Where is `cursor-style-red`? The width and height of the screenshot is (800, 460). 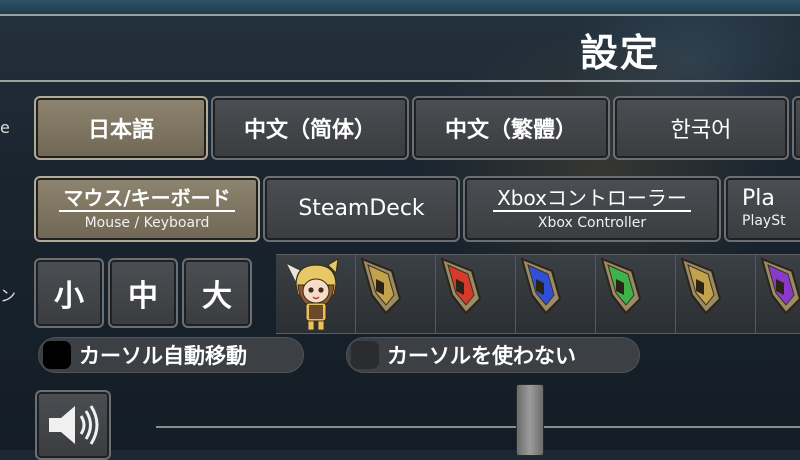
cursor-style-red is located at coordinates (476, 294).